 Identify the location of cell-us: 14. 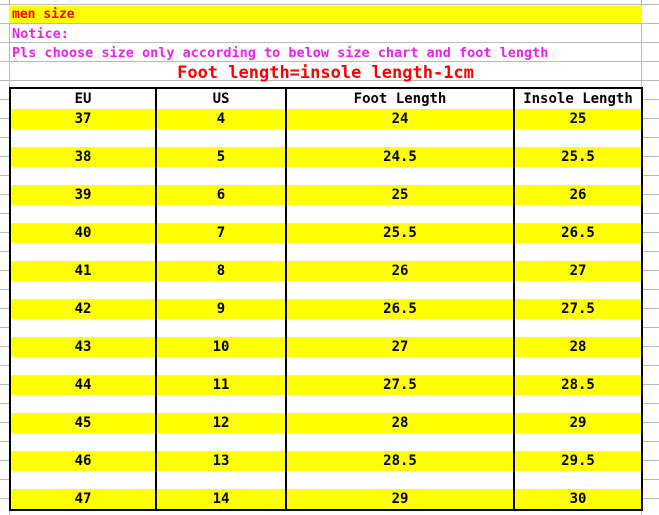
(220, 500).